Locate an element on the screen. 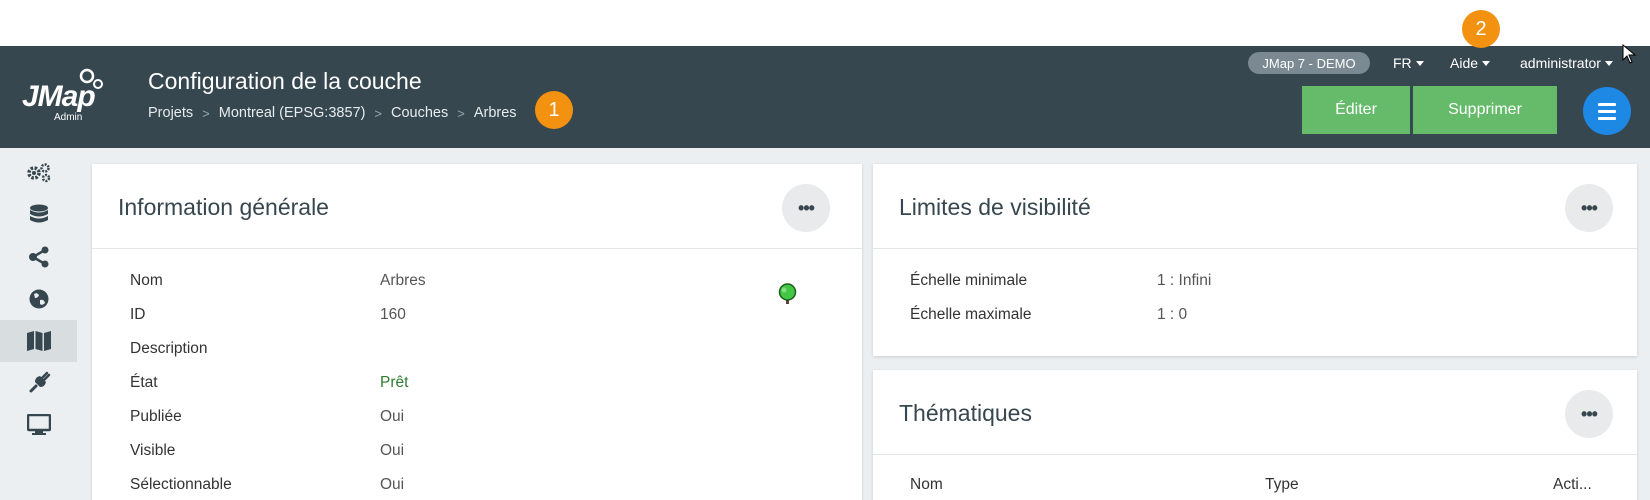  monitor-icon is located at coordinates (38, 424).